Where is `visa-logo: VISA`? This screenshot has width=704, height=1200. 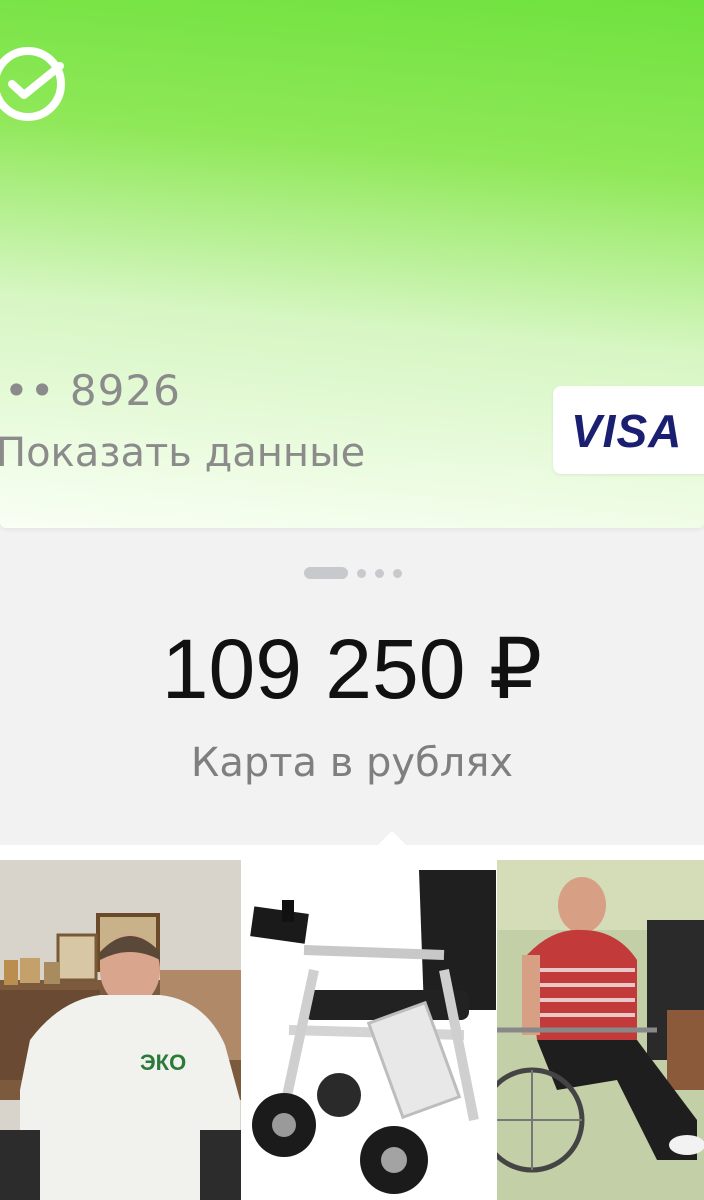
visa-logo: VISA is located at coordinates (627, 431).